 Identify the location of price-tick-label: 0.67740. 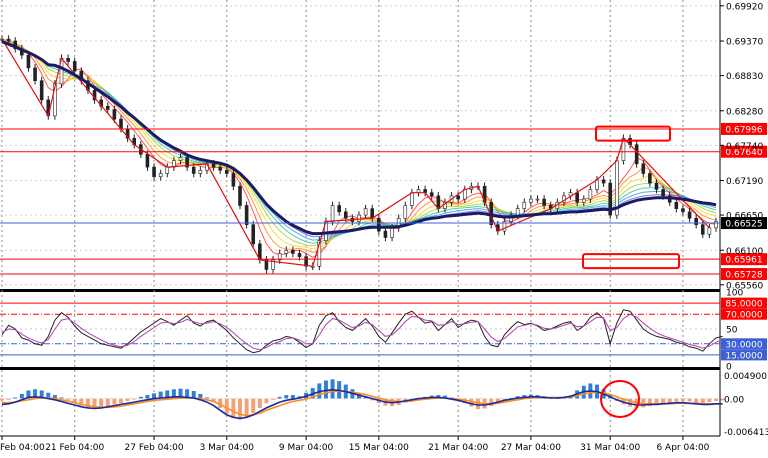
(744, 147).